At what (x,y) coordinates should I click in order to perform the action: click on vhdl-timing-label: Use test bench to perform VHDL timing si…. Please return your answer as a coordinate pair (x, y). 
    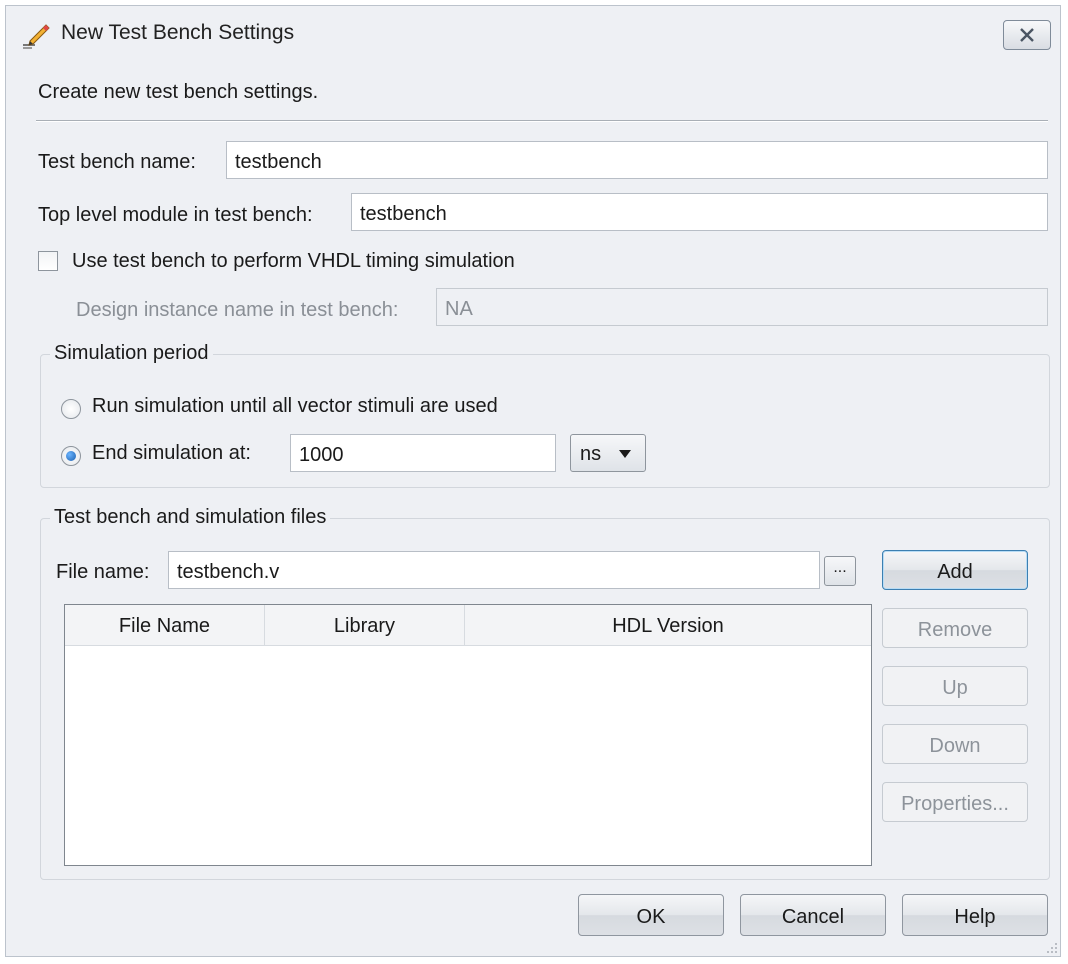
    Looking at the image, I should click on (293, 261).